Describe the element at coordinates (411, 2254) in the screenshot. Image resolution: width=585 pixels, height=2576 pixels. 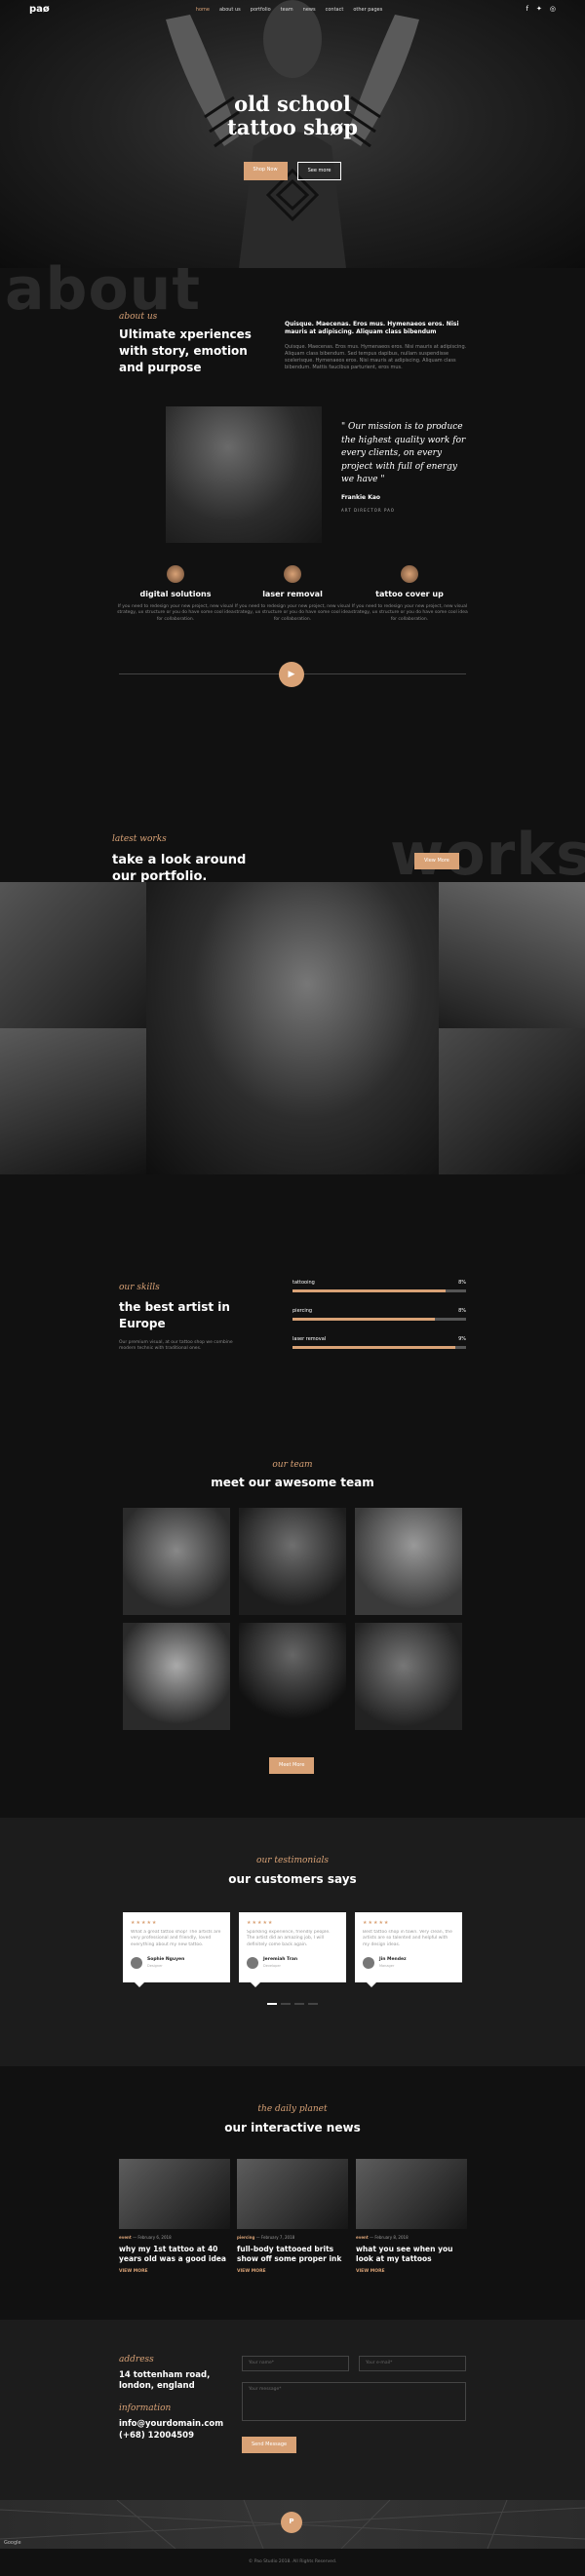
I see `post-title: what you see when you look at my tattoos` at that location.